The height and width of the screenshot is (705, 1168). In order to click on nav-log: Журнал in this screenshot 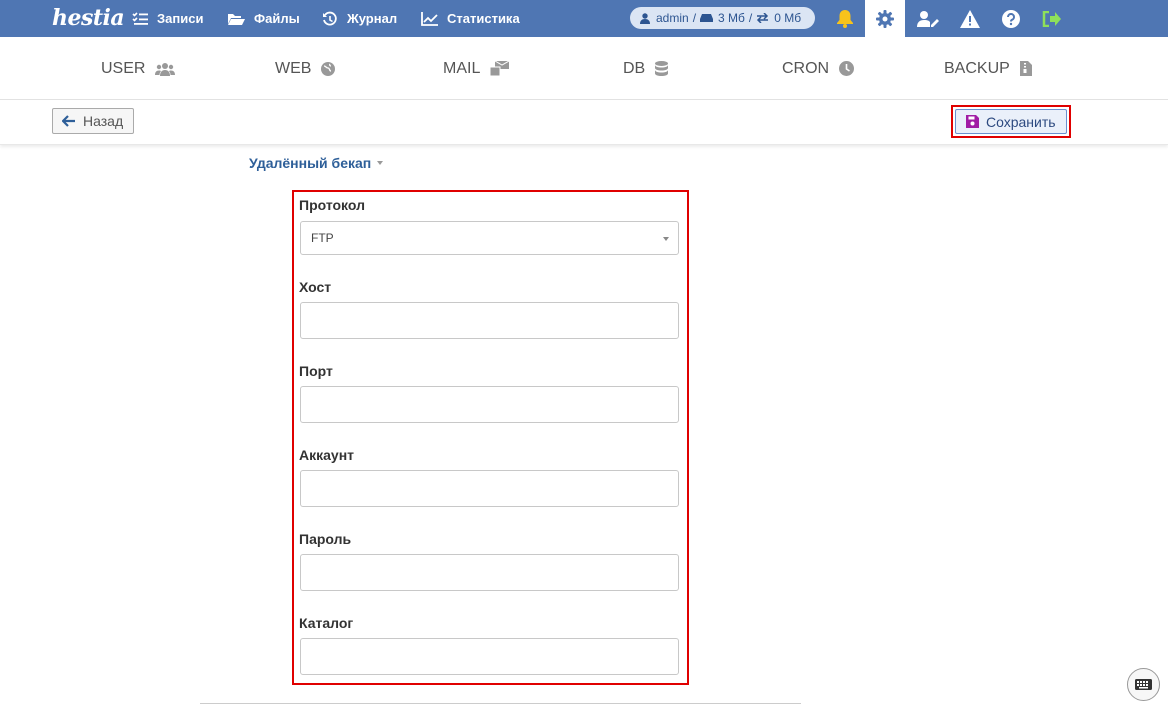, I will do `click(359, 18)`.